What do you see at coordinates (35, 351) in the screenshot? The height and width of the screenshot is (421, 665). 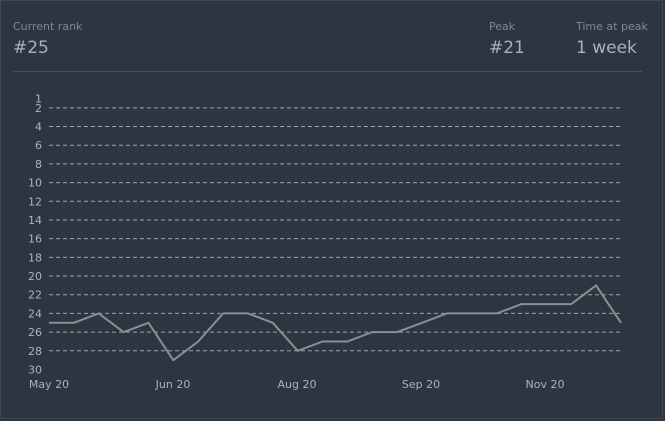 I see `y-tick-label: 28` at bounding box center [35, 351].